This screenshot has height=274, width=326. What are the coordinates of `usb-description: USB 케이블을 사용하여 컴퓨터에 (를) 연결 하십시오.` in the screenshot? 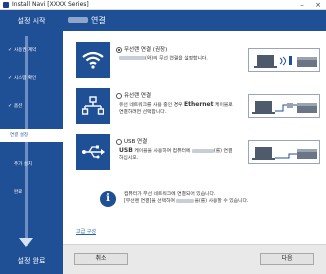 It's located at (176, 154).